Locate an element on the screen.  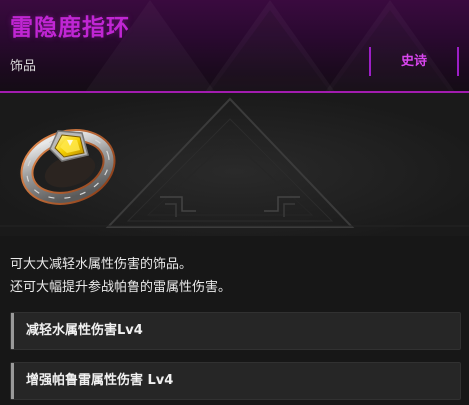
rarity-badge: 史诗 is located at coordinates (414, 61).